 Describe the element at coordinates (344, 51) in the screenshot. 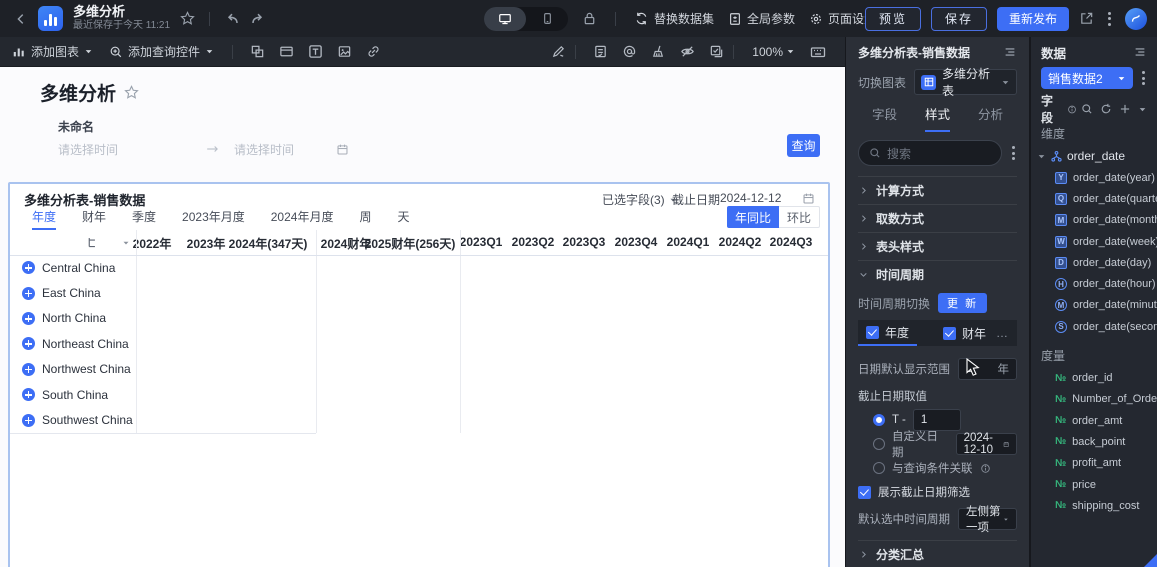

I see `image-widget-icon` at that location.